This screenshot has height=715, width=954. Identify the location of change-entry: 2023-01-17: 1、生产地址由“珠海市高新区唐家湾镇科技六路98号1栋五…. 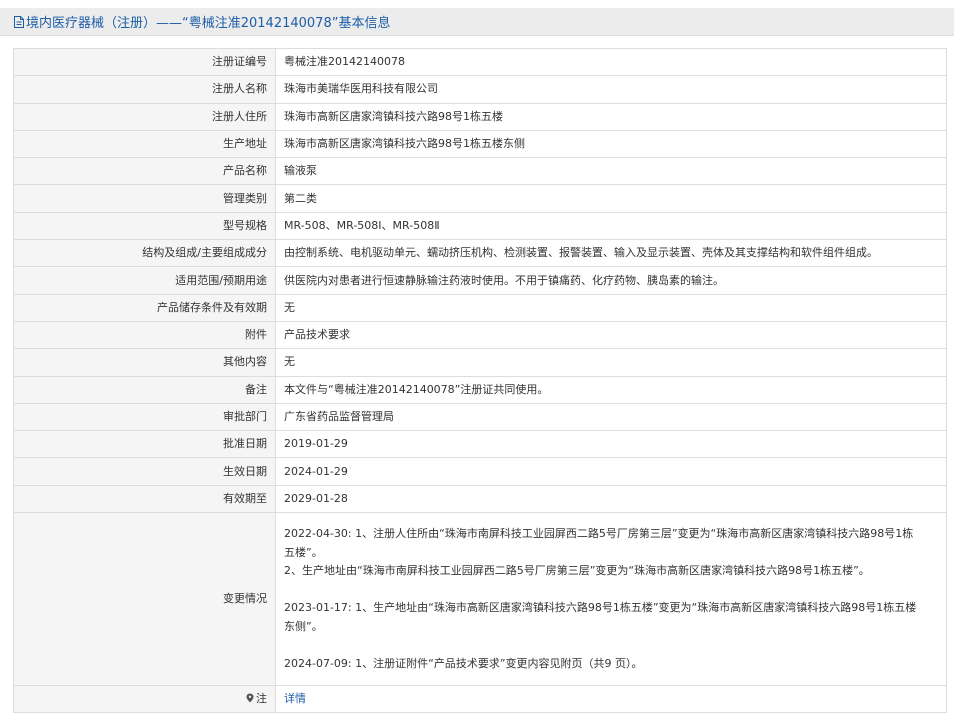
(611, 617).